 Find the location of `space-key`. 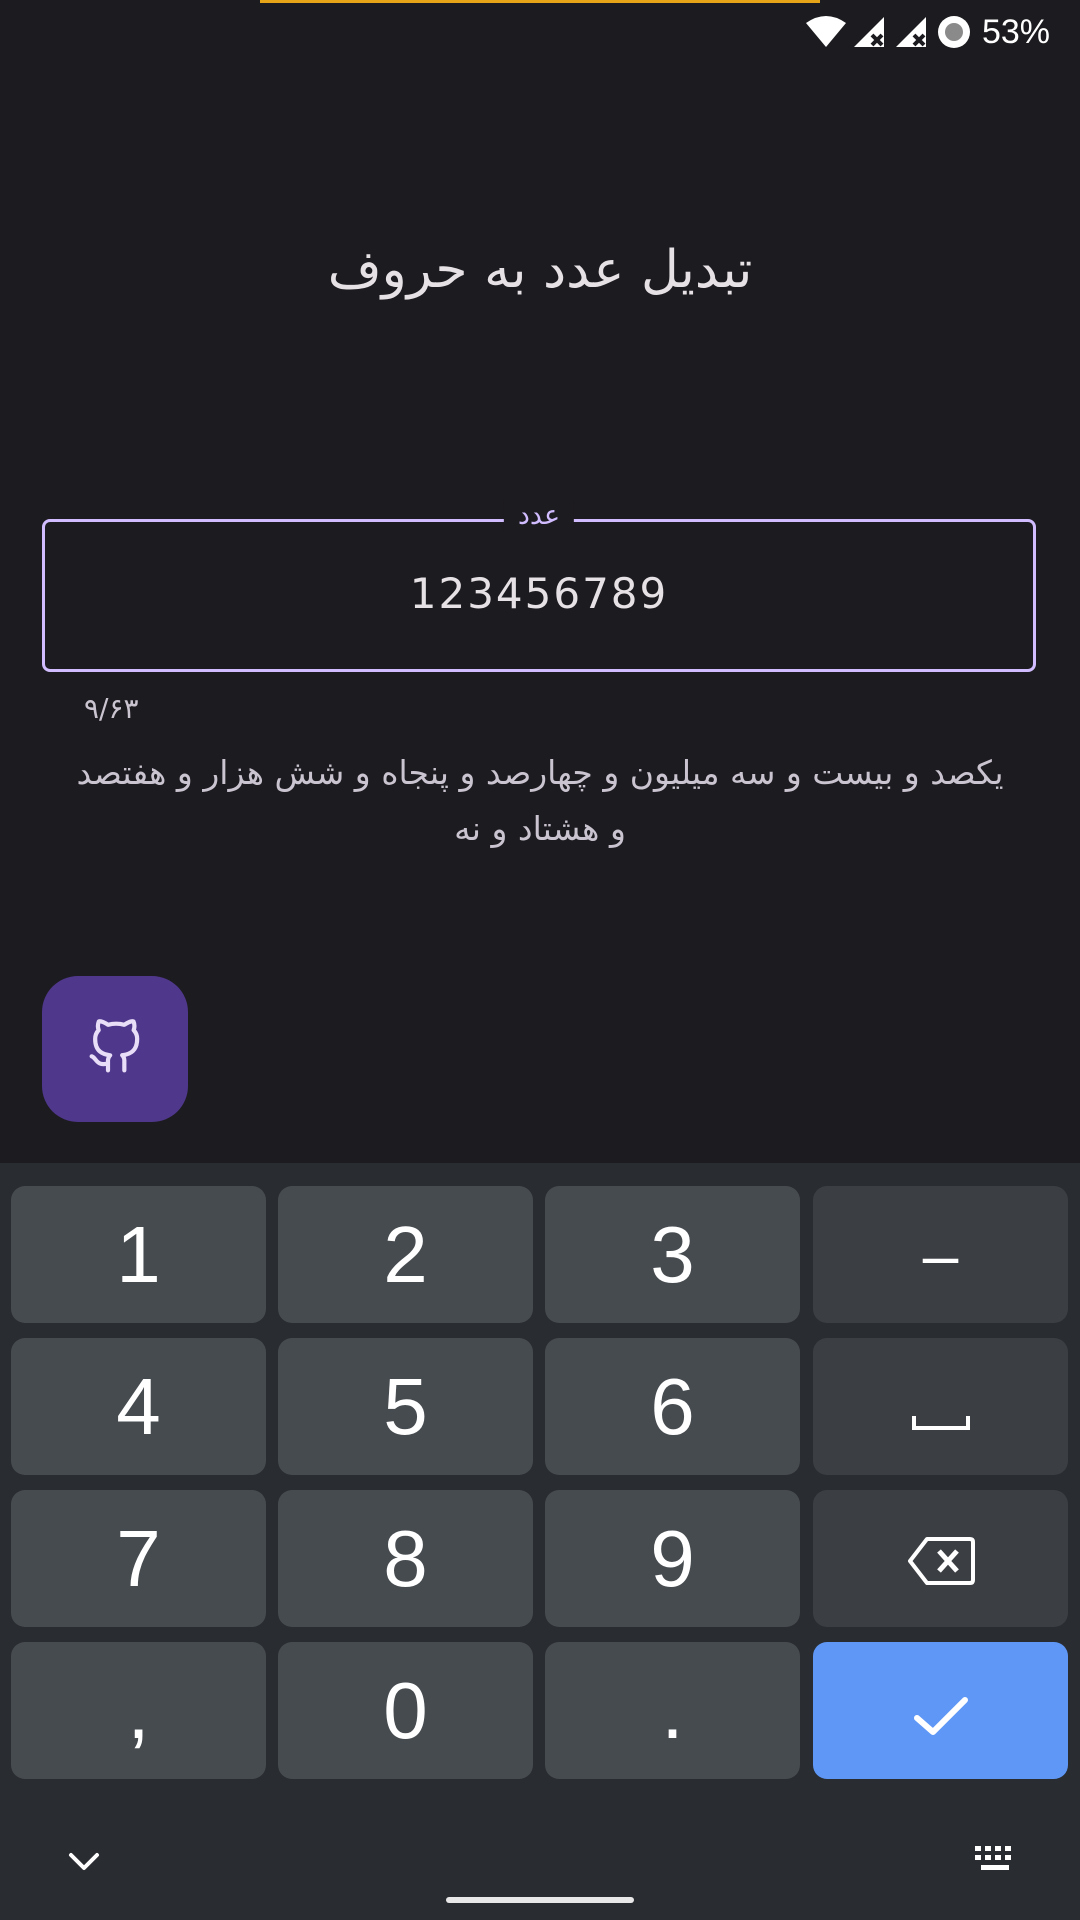

space-key is located at coordinates (940, 1406).